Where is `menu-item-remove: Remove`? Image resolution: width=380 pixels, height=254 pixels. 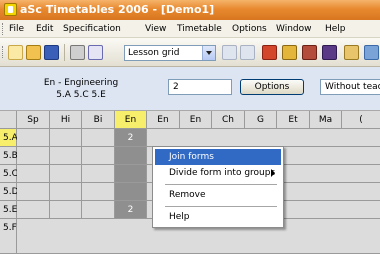
menu-item-remove: Remove is located at coordinates (218, 195).